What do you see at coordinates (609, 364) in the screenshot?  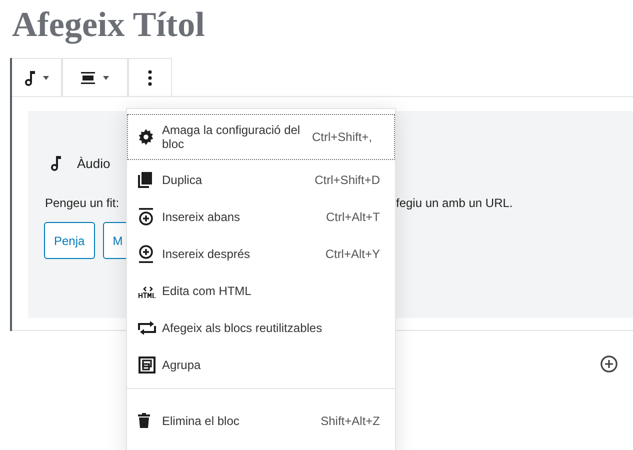 I see `add-block-icon` at bounding box center [609, 364].